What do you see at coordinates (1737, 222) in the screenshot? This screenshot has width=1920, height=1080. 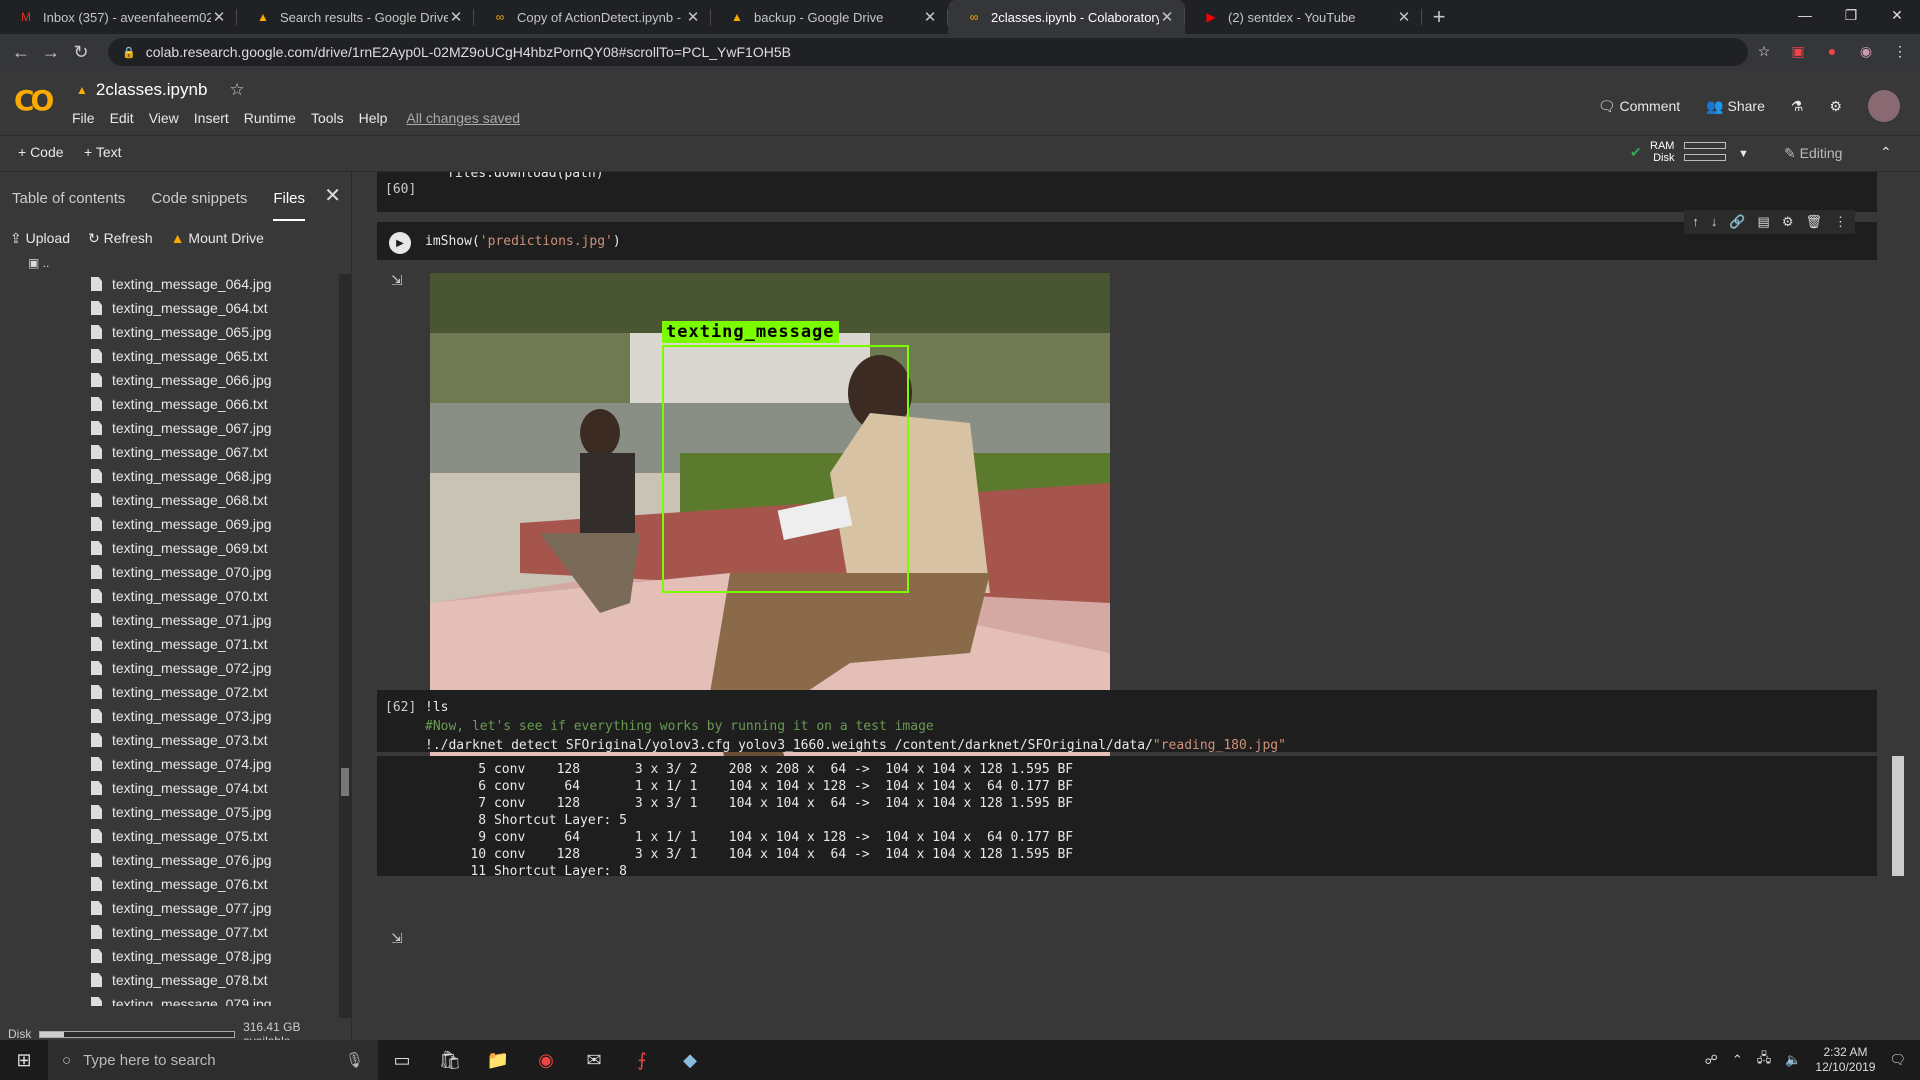 I see `link-icon: 🔗` at bounding box center [1737, 222].